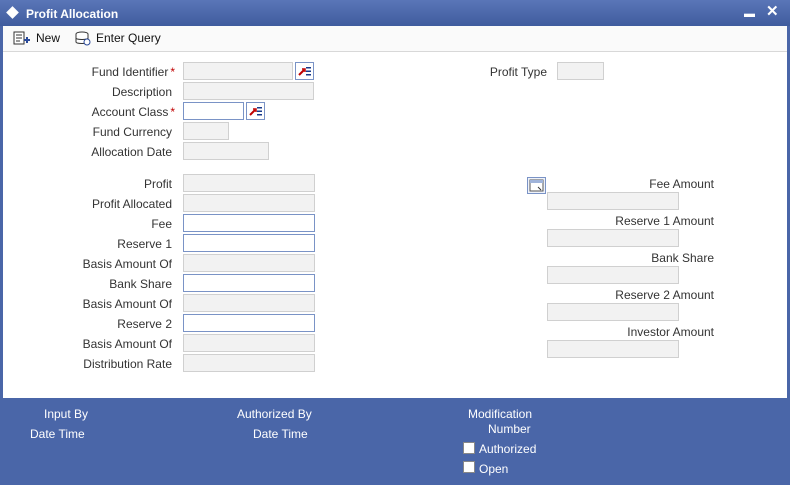 The height and width of the screenshot is (485, 790). I want to click on date-time-label: Date Time, so click(57, 434).